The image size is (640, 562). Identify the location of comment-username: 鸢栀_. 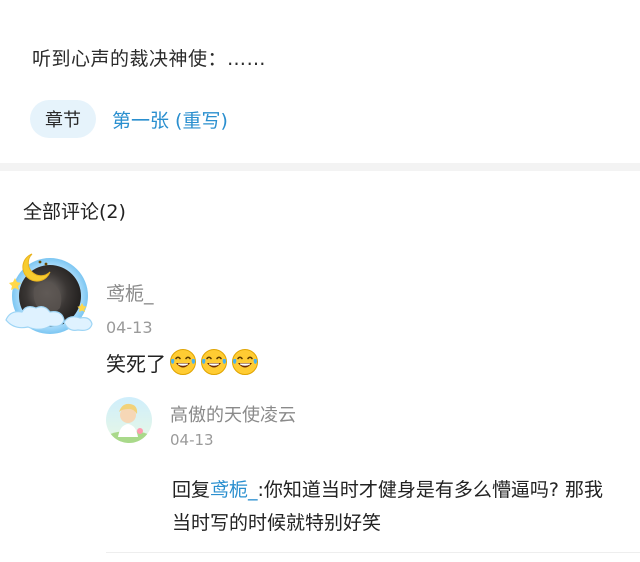
(130, 292).